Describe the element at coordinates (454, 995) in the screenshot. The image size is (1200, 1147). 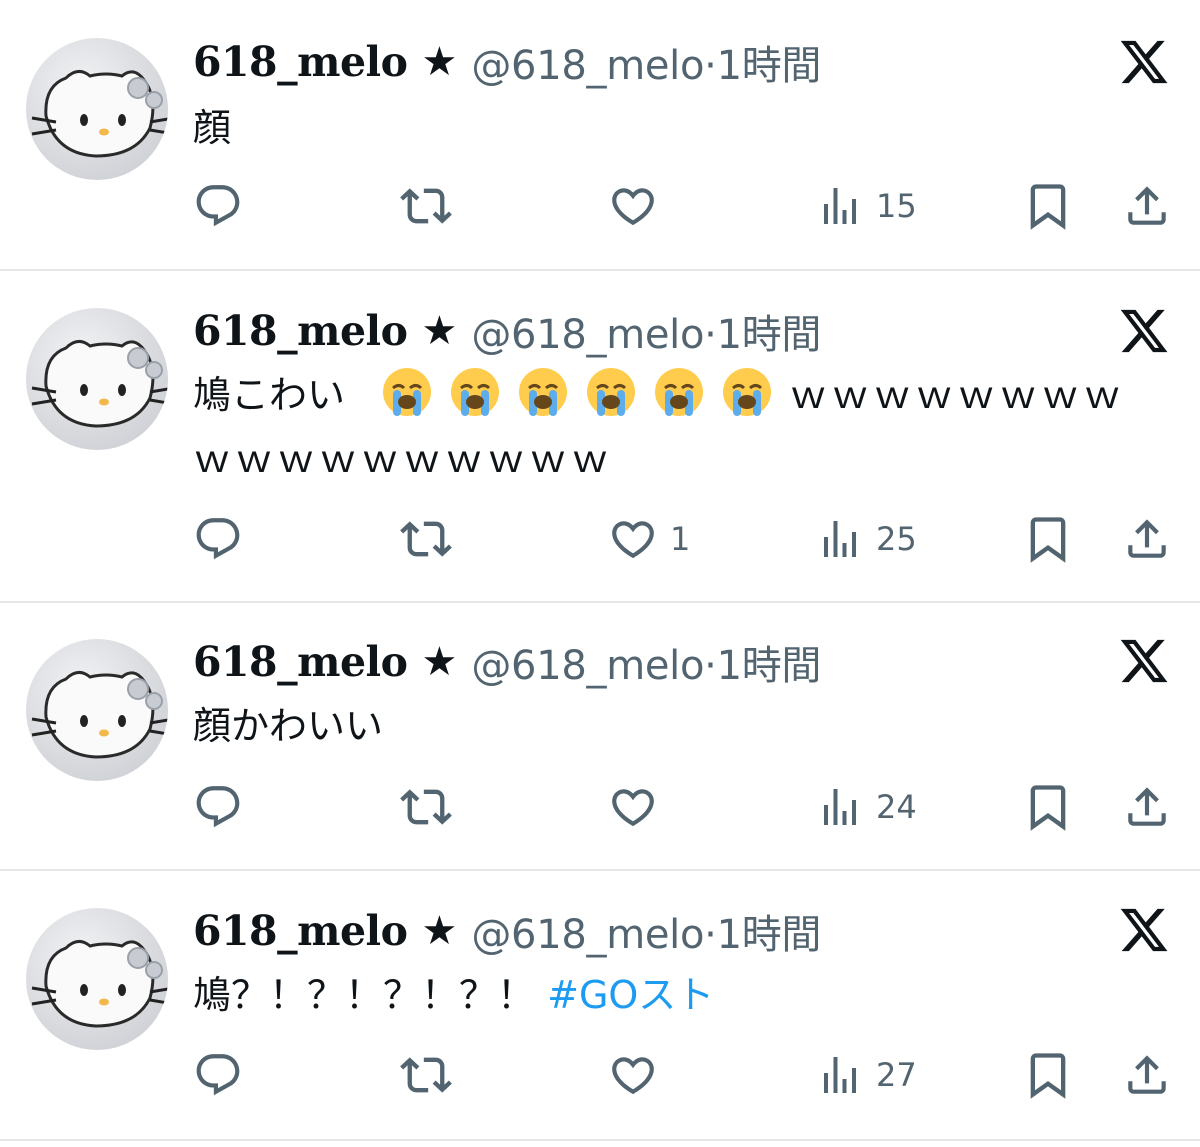
I see `tweet-text: 鳩？！？！？！？！ #GOスト` at that location.